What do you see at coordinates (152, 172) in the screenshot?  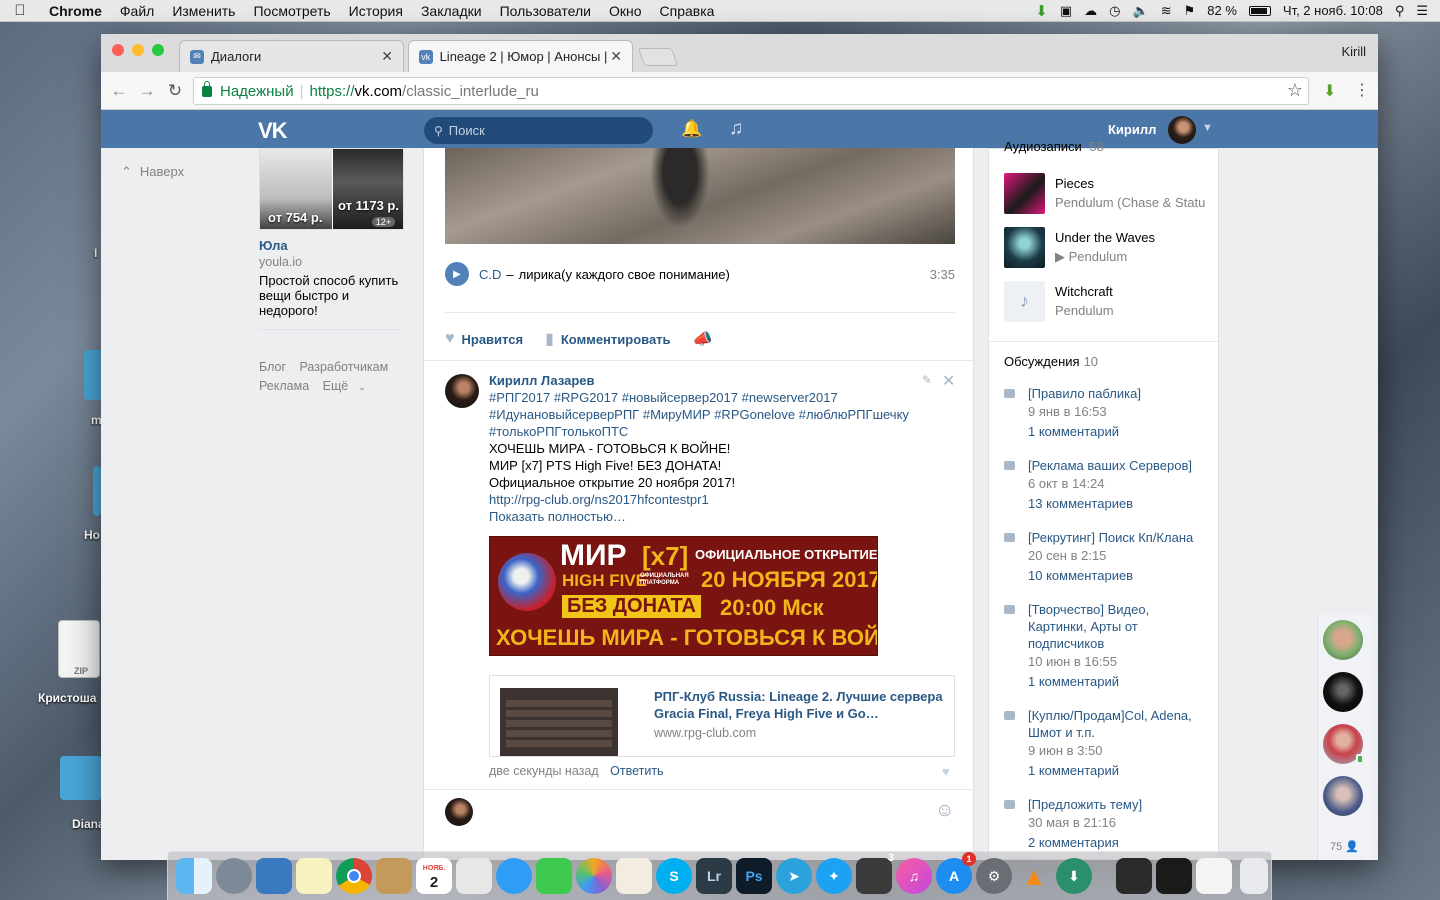 I see `back-to-top-button: ⌃ Наверх` at bounding box center [152, 172].